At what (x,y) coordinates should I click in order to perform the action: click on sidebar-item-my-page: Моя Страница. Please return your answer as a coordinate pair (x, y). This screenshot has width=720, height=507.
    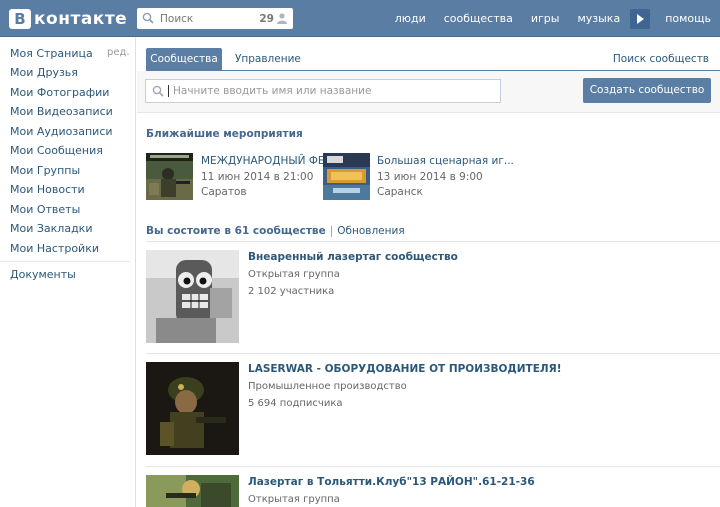
    Looking at the image, I should click on (51, 53).